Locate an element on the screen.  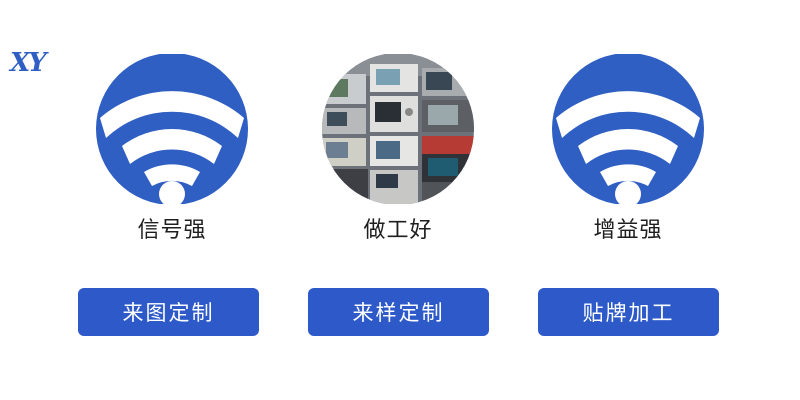
test-equipment-photo is located at coordinates (398, 129).